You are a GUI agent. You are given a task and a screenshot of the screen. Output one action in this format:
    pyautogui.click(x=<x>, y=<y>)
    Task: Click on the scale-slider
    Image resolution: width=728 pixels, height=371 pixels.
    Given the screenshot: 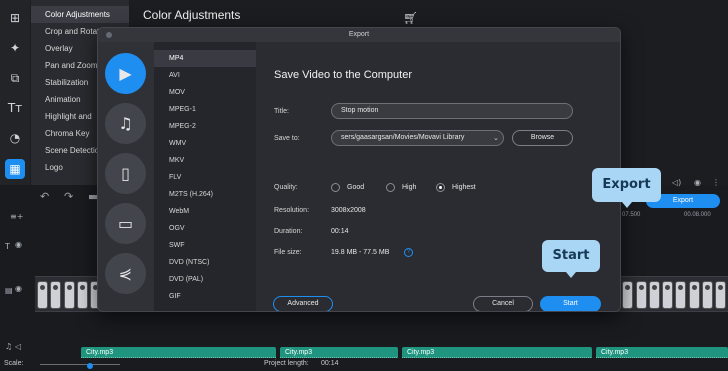 What is the action you would take?
    pyautogui.click(x=80, y=364)
    